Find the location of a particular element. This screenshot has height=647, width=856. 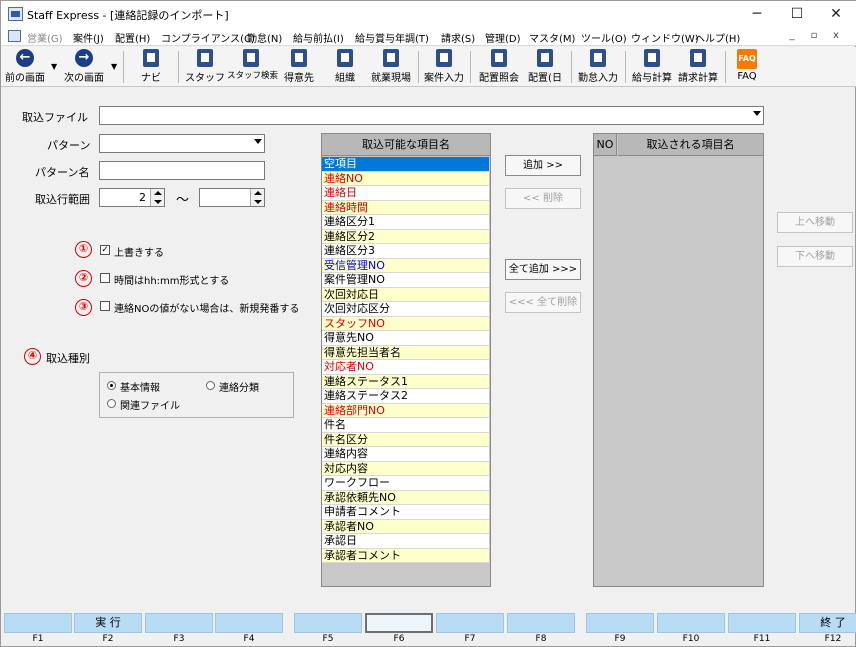

navi-button: ナビ is located at coordinates (151, 67).